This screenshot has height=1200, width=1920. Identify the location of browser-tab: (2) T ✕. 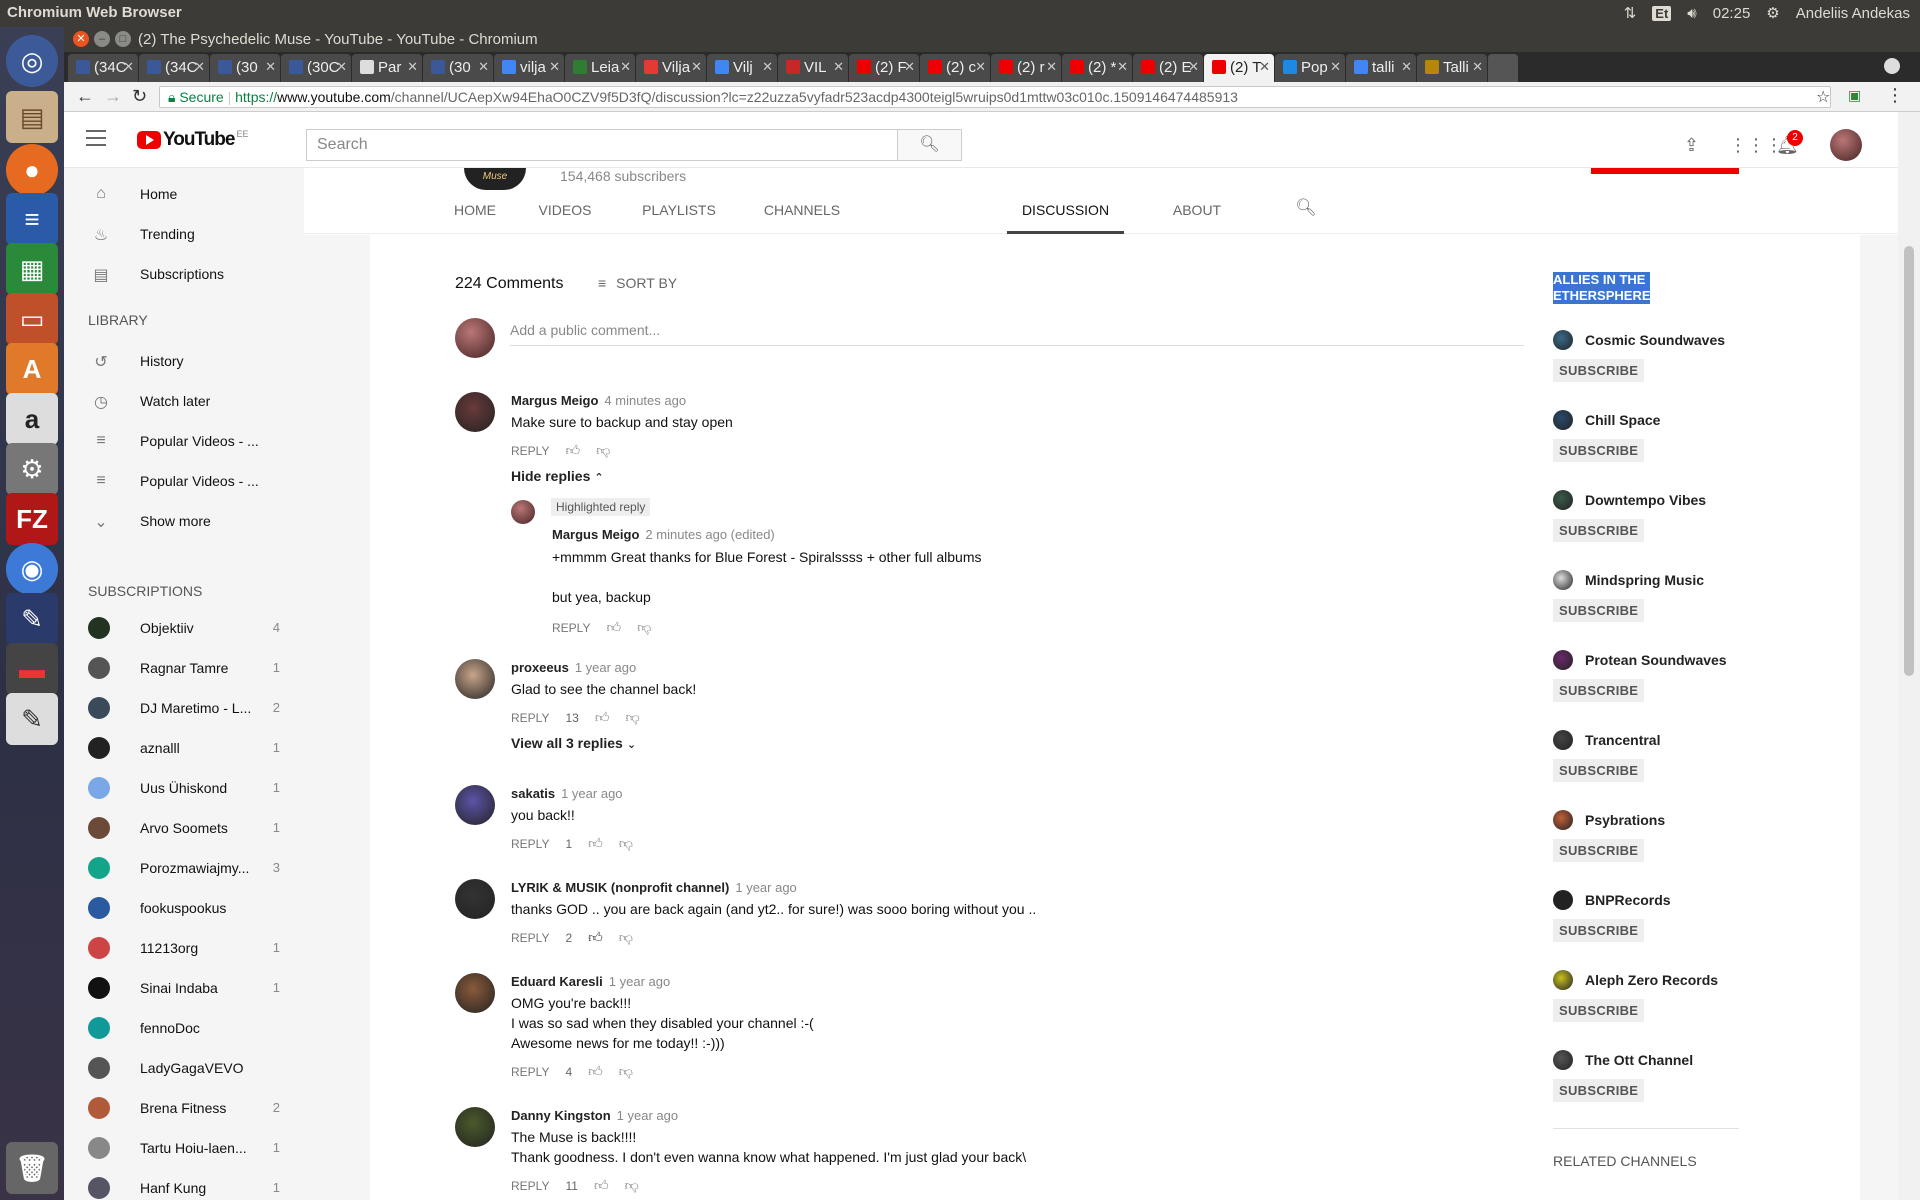
(1239, 68).